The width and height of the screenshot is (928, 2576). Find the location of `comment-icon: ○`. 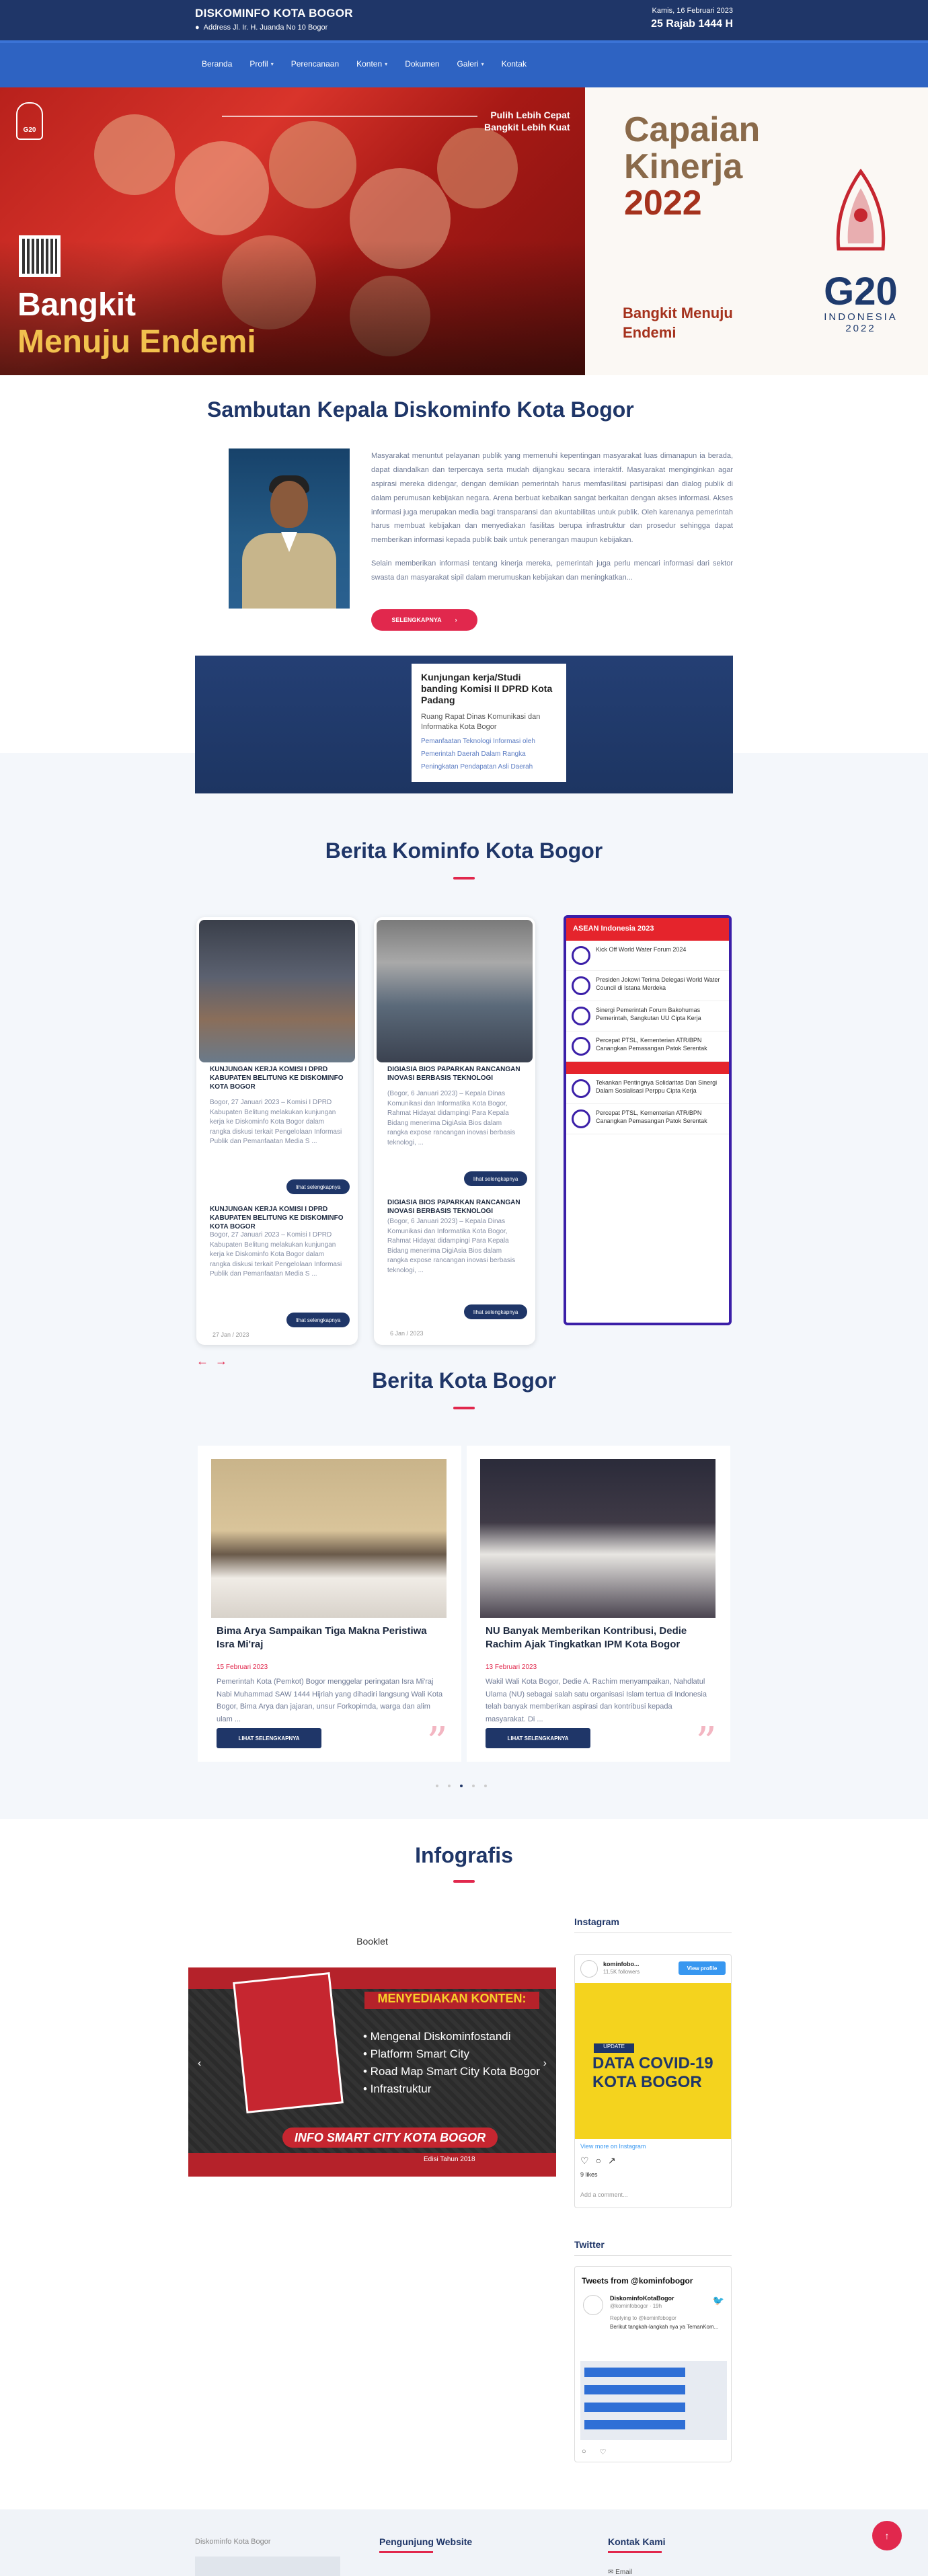

comment-icon: ○ is located at coordinates (598, 2161).